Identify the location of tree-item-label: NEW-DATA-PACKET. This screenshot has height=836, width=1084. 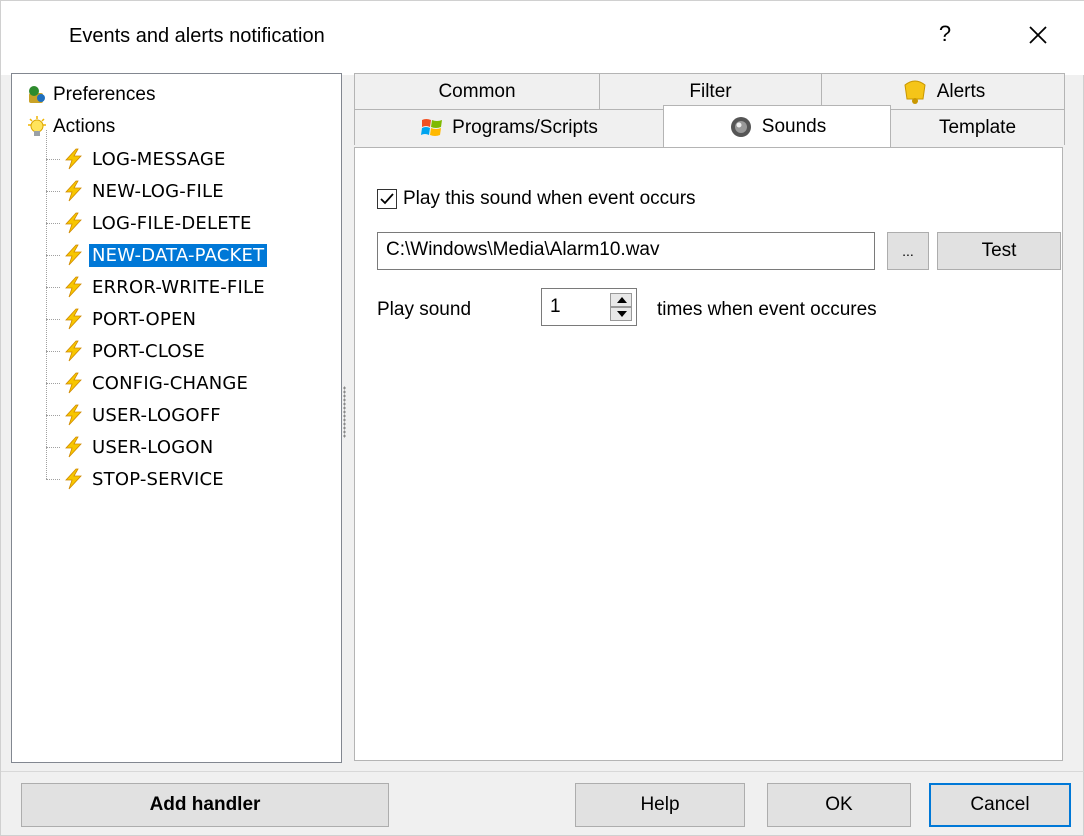
(178, 255).